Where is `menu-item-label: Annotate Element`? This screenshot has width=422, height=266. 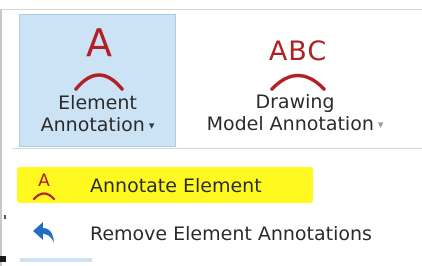
menu-item-label: Annotate Element is located at coordinates (176, 186).